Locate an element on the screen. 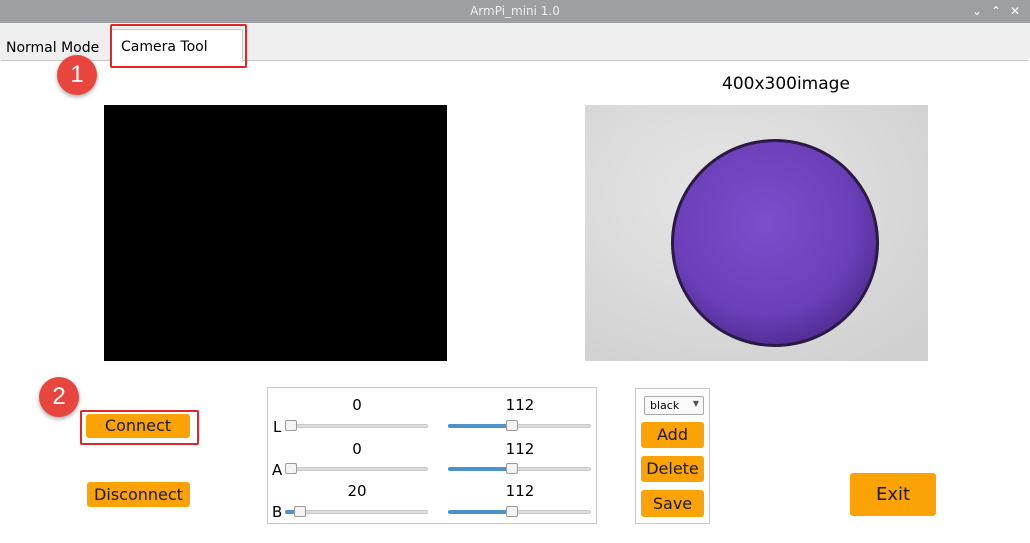 The width and height of the screenshot is (1030, 543). delete-button: Delete is located at coordinates (672, 469).